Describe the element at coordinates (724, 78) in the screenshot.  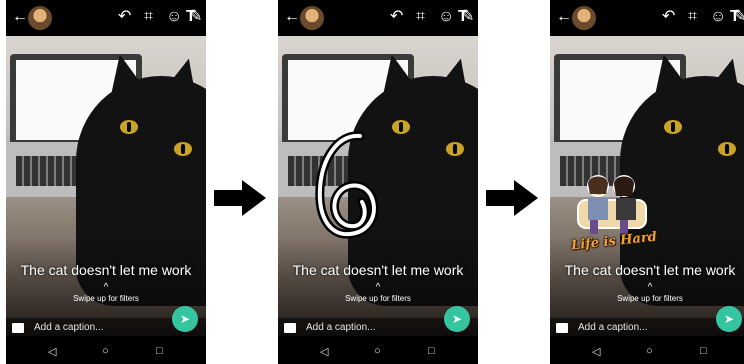
I see `cat-ear-right` at that location.